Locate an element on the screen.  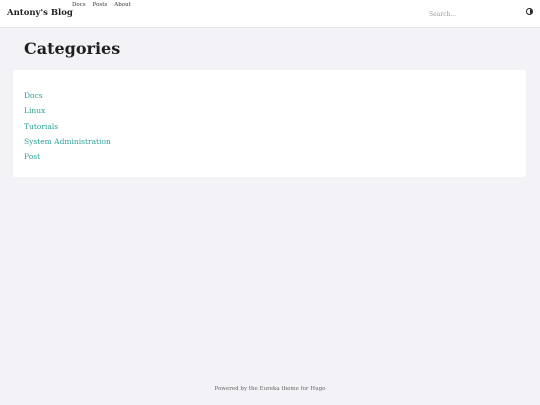
footer-text: Powered by the Eureka theme for Hugo is located at coordinates (270, 389).